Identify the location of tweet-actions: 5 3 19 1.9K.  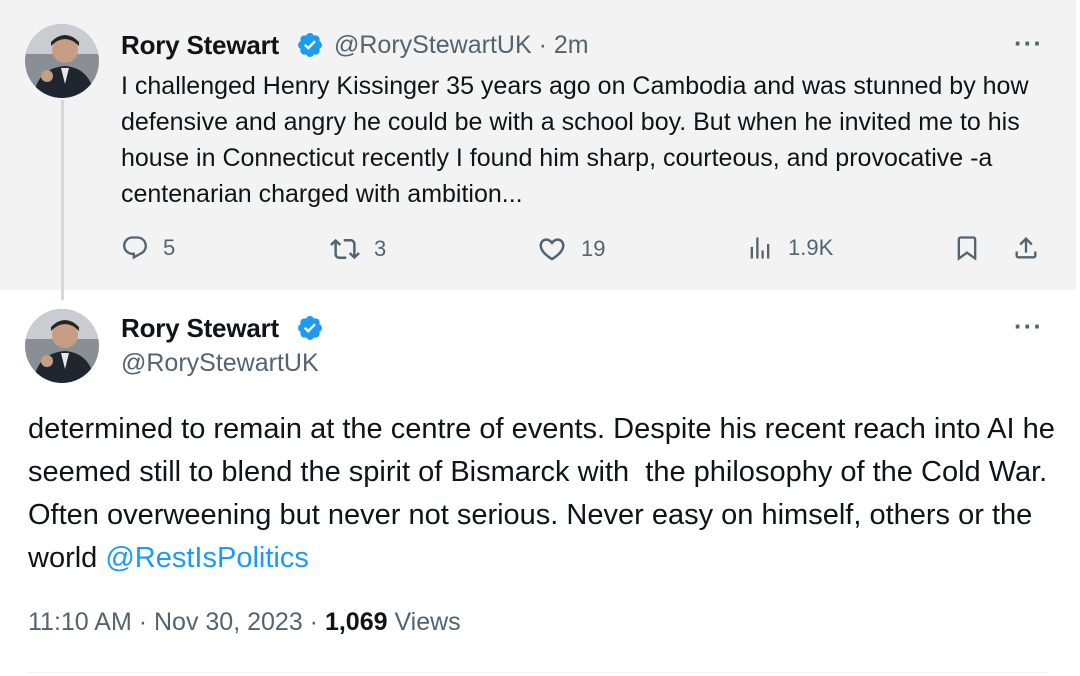
(538, 251).